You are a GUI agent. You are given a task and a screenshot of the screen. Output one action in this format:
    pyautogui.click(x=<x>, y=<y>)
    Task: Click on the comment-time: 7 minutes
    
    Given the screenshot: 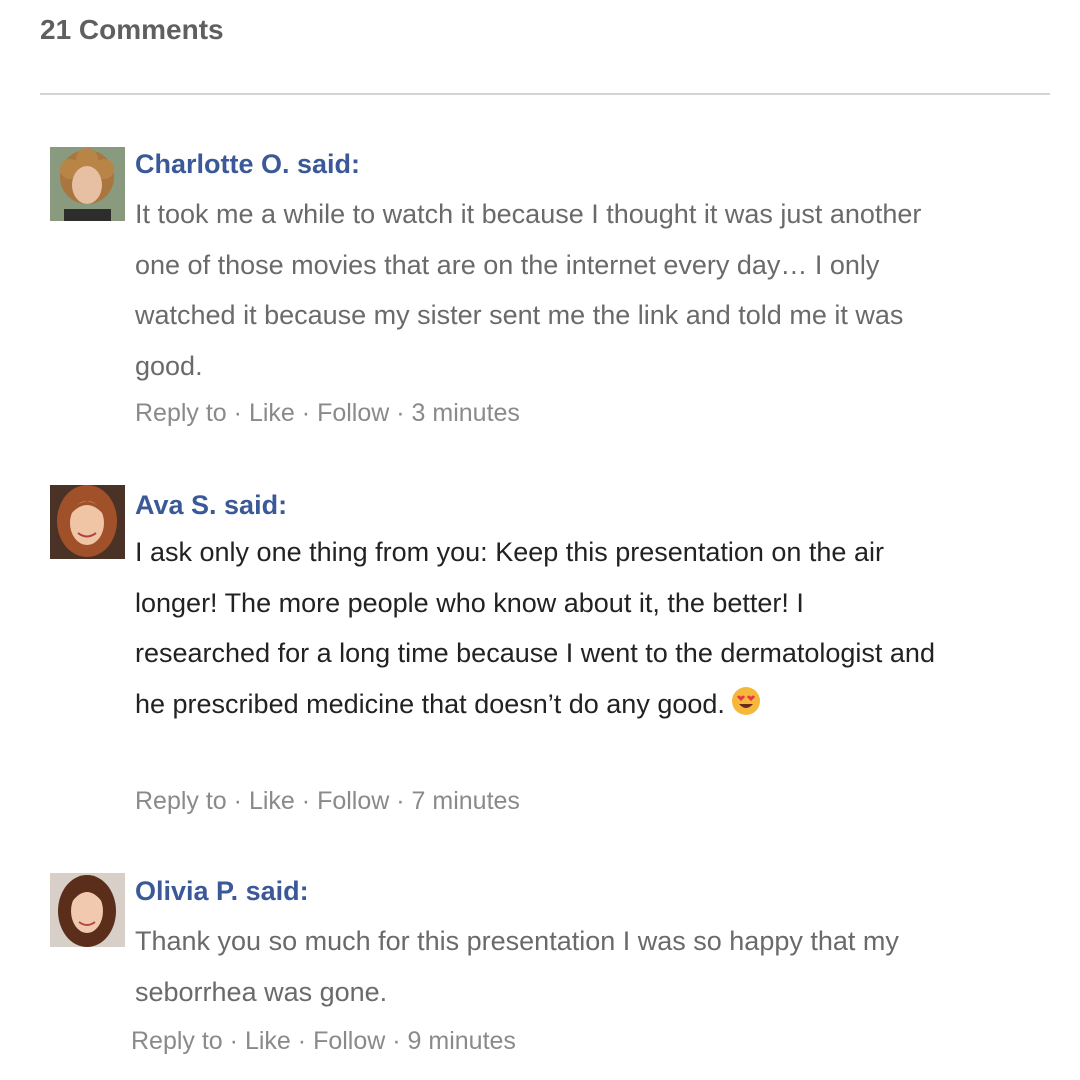 What is the action you would take?
    pyautogui.click(x=465, y=801)
    